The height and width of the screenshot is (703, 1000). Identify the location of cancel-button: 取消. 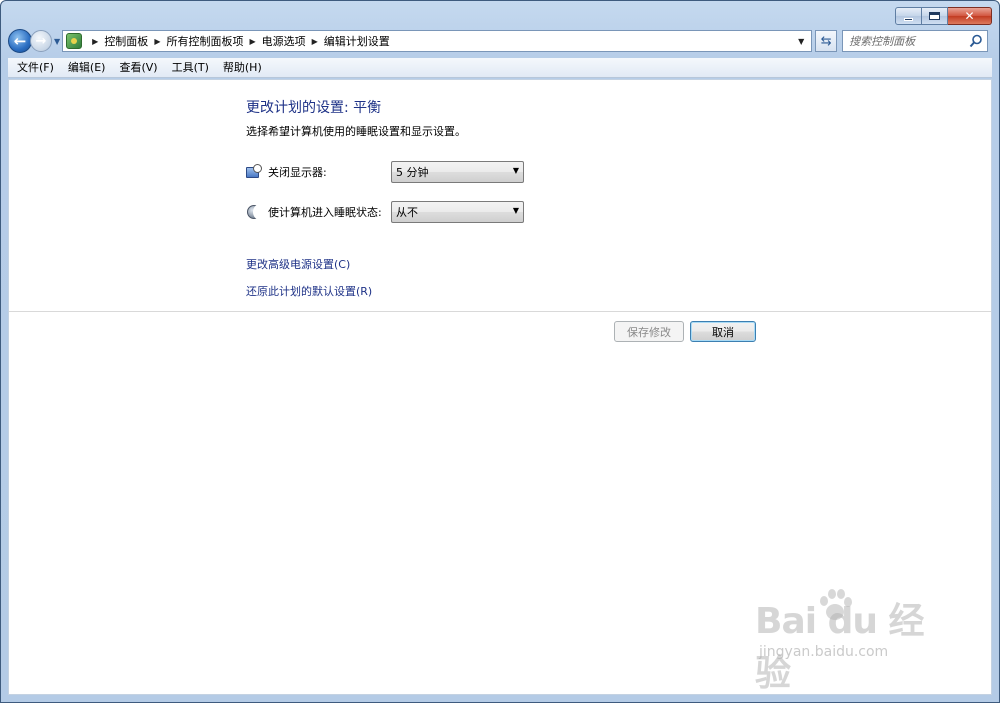
(723, 331).